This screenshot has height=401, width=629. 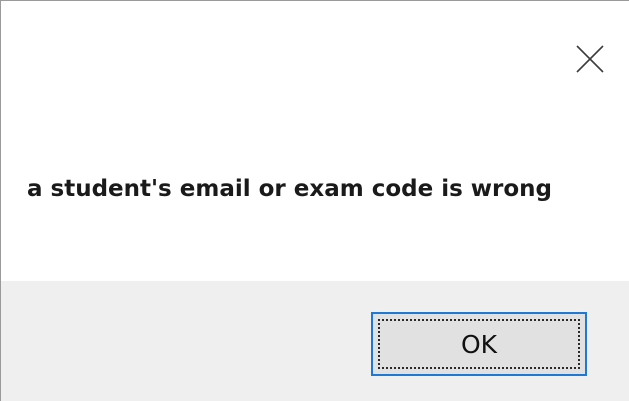 I want to click on close-button, so click(x=589, y=59).